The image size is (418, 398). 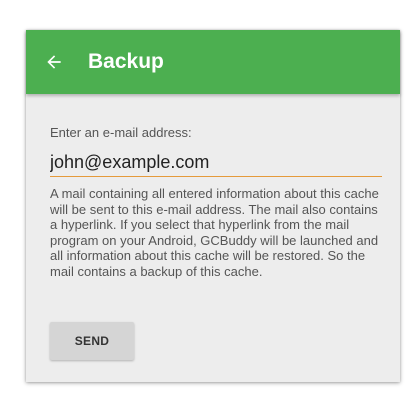 I want to click on app-bar: Backup, so click(x=213, y=62).